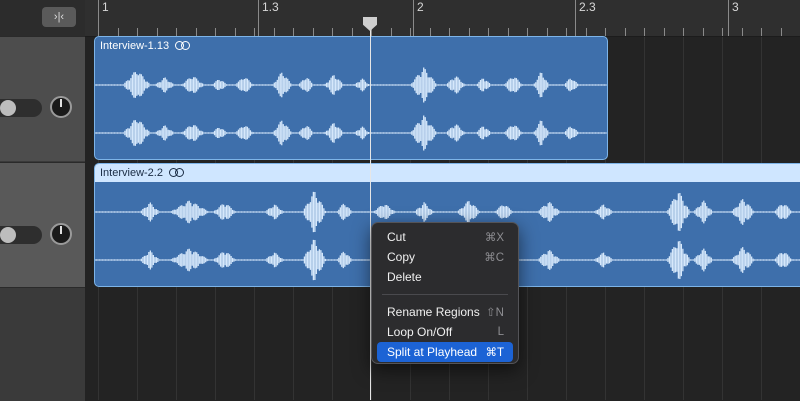 This screenshot has height=401, width=800. Describe the element at coordinates (432, 352) in the screenshot. I see `menu-item-label: Split at Playhead` at that location.